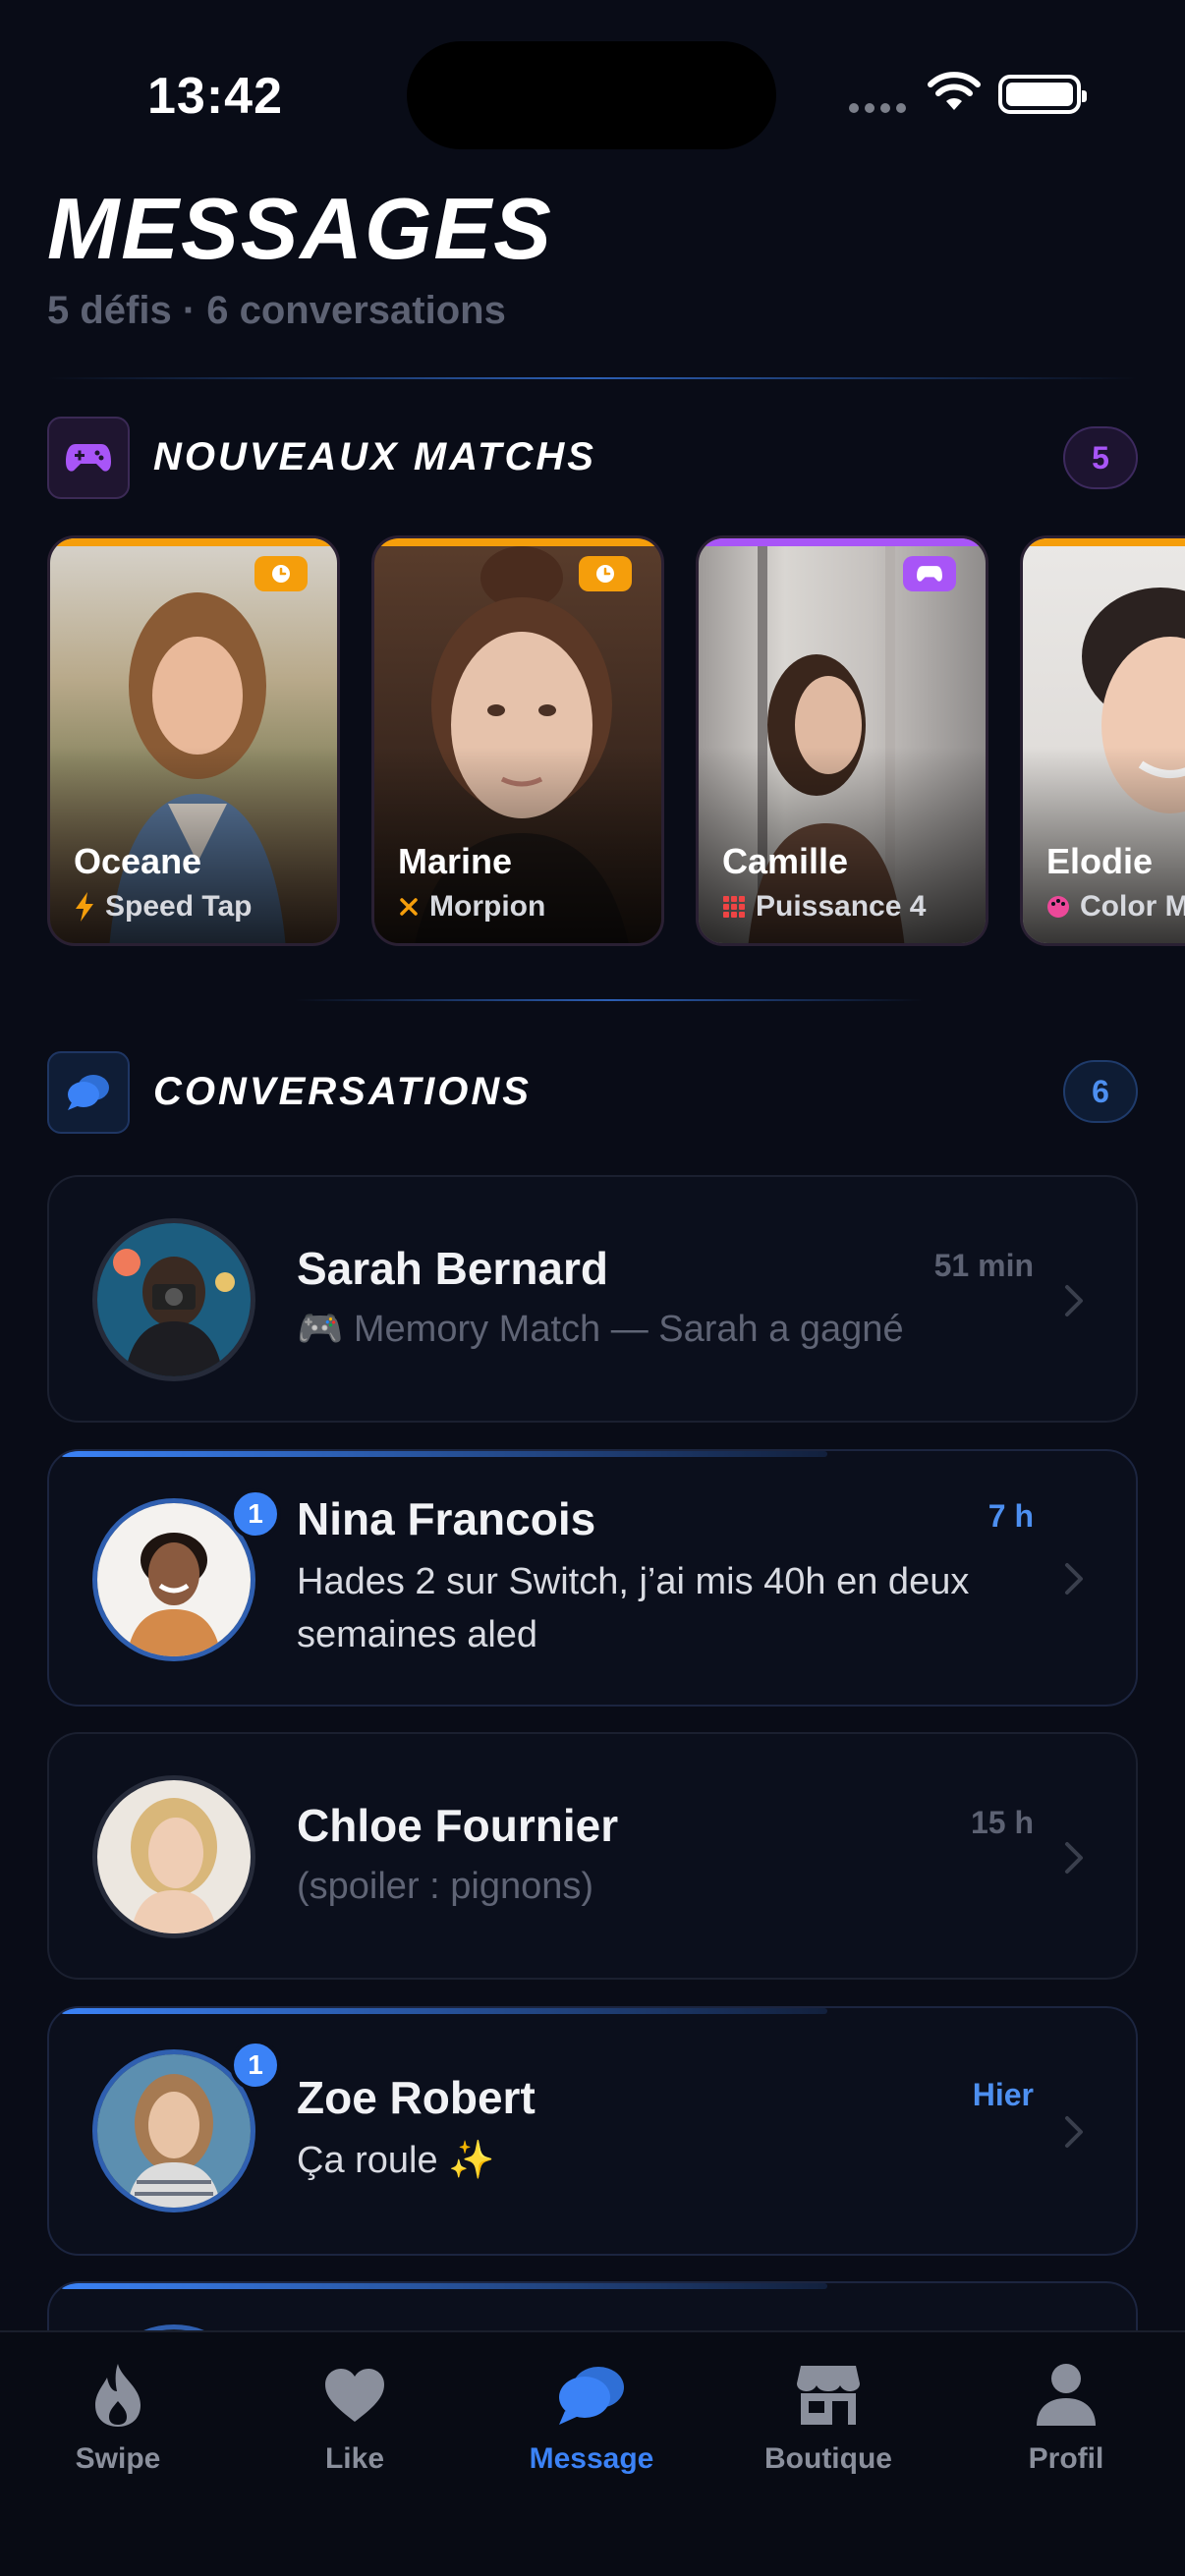 This screenshot has width=1185, height=2576. Describe the element at coordinates (878, 108) in the screenshot. I see `cellular-signal-icon` at that location.